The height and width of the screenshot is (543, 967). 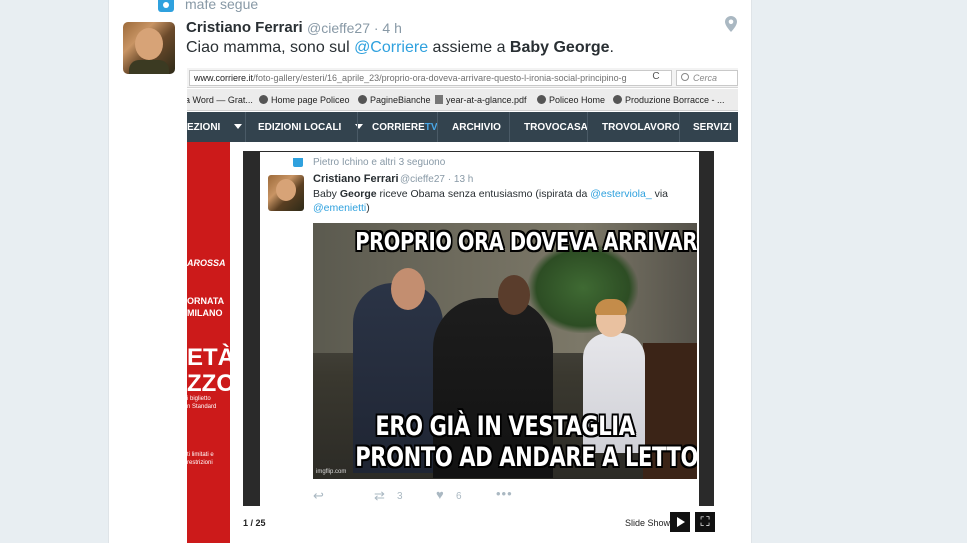 What do you see at coordinates (286, 193) in the screenshot?
I see `inner-avatar` at bounding box center [286, 193].